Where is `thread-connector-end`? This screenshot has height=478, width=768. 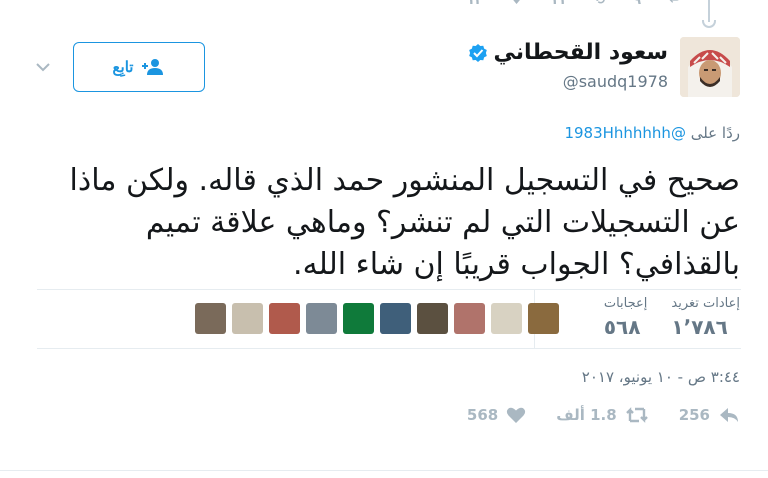 thread-connector-end is located at coordinates (709, 24).